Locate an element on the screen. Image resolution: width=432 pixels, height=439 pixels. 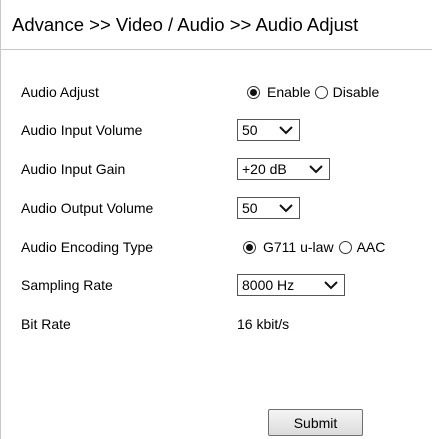
audio-adjust-enable-label: Enable is located at coordinates (289, 92).